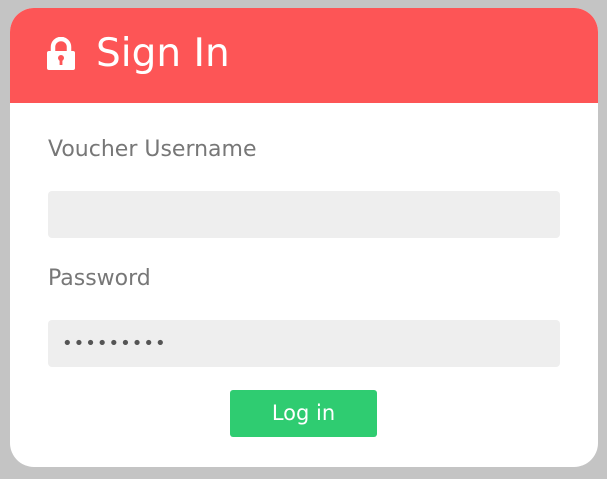 Image resolution: width=607 pixels, height=479 pixels. What do you see at coordinates (99, 278) in the screenshot?
I see `password-label: Password` at bounding box center [99, 278].